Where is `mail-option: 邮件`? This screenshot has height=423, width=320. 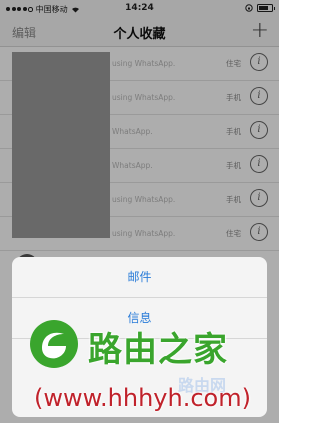 mail-option: 邮件 is located at coordinates (139, 277).